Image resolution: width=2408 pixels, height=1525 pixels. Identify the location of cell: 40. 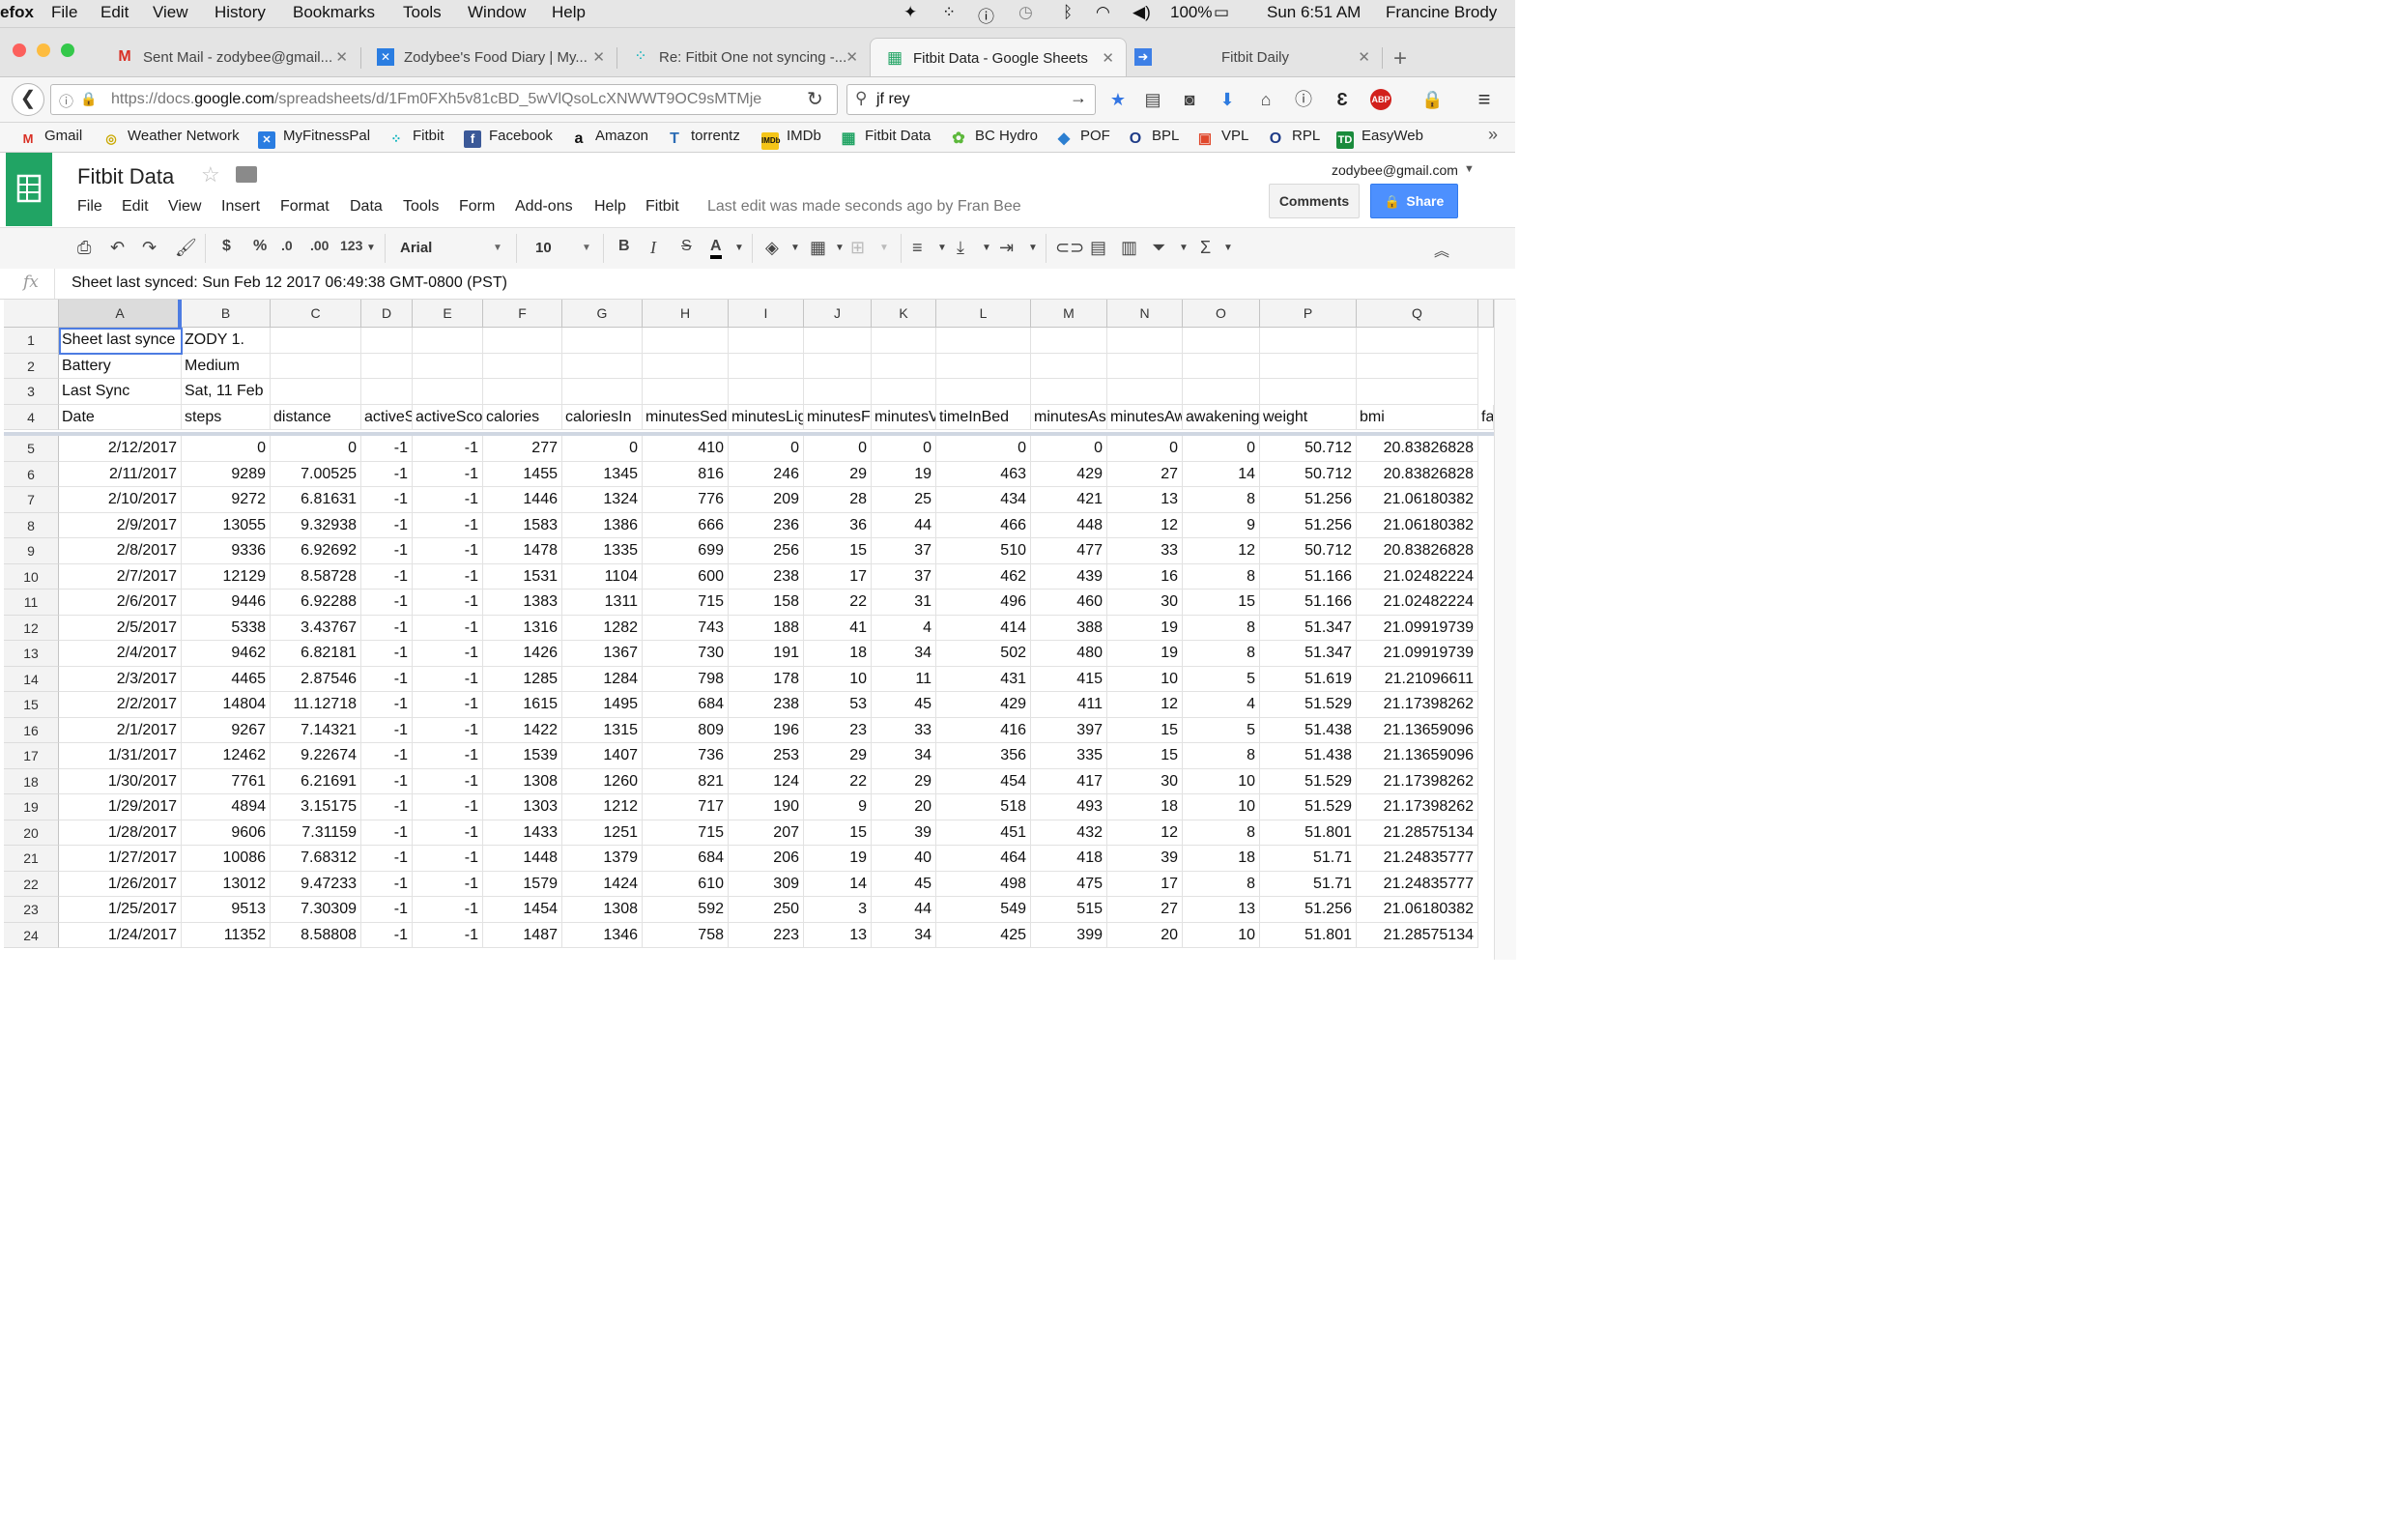
(904, 859).